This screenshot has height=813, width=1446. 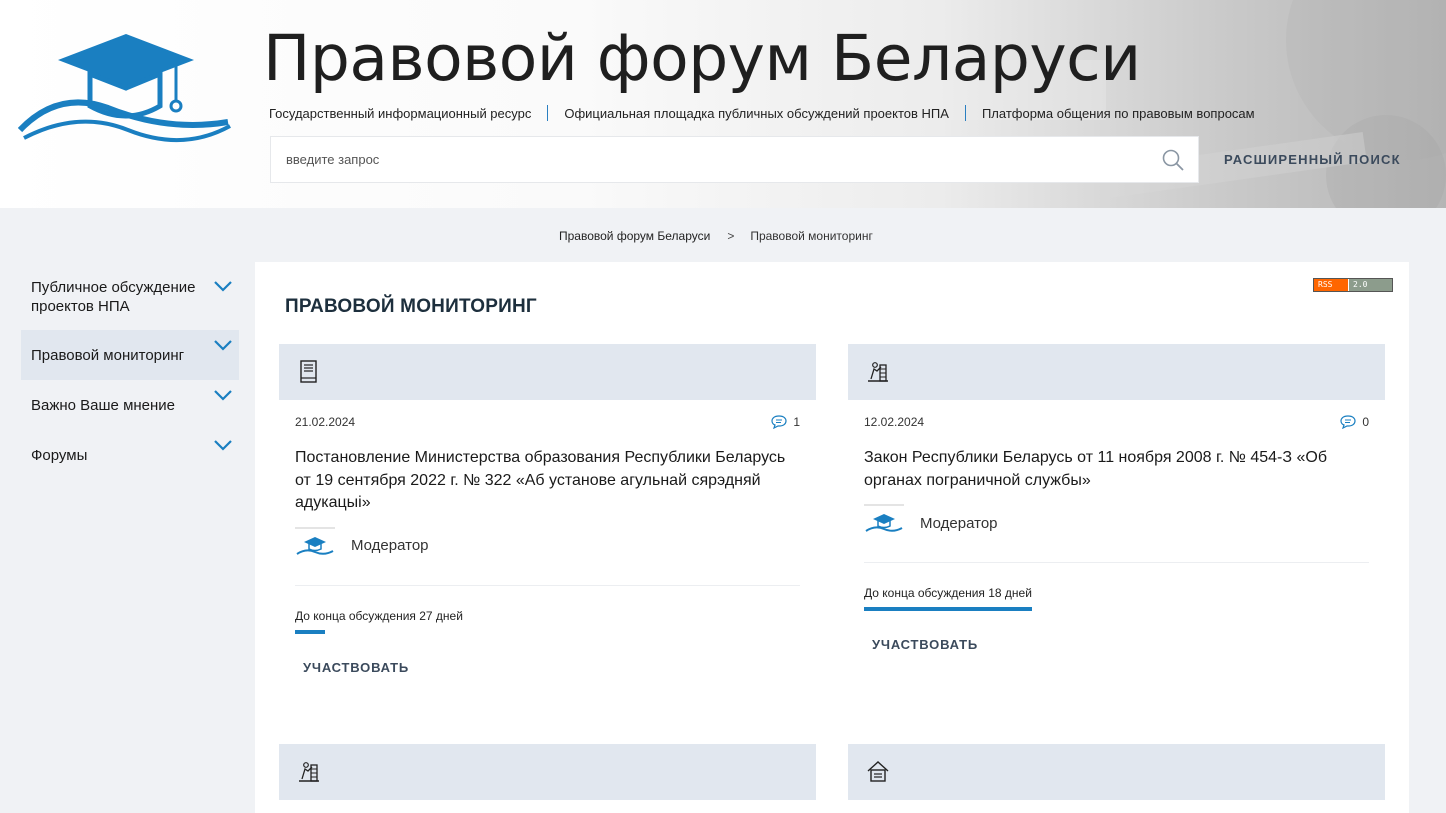 I want to click on discussion-deadline: До конца обсуждения 18 дней, so click(x=948, y=598).